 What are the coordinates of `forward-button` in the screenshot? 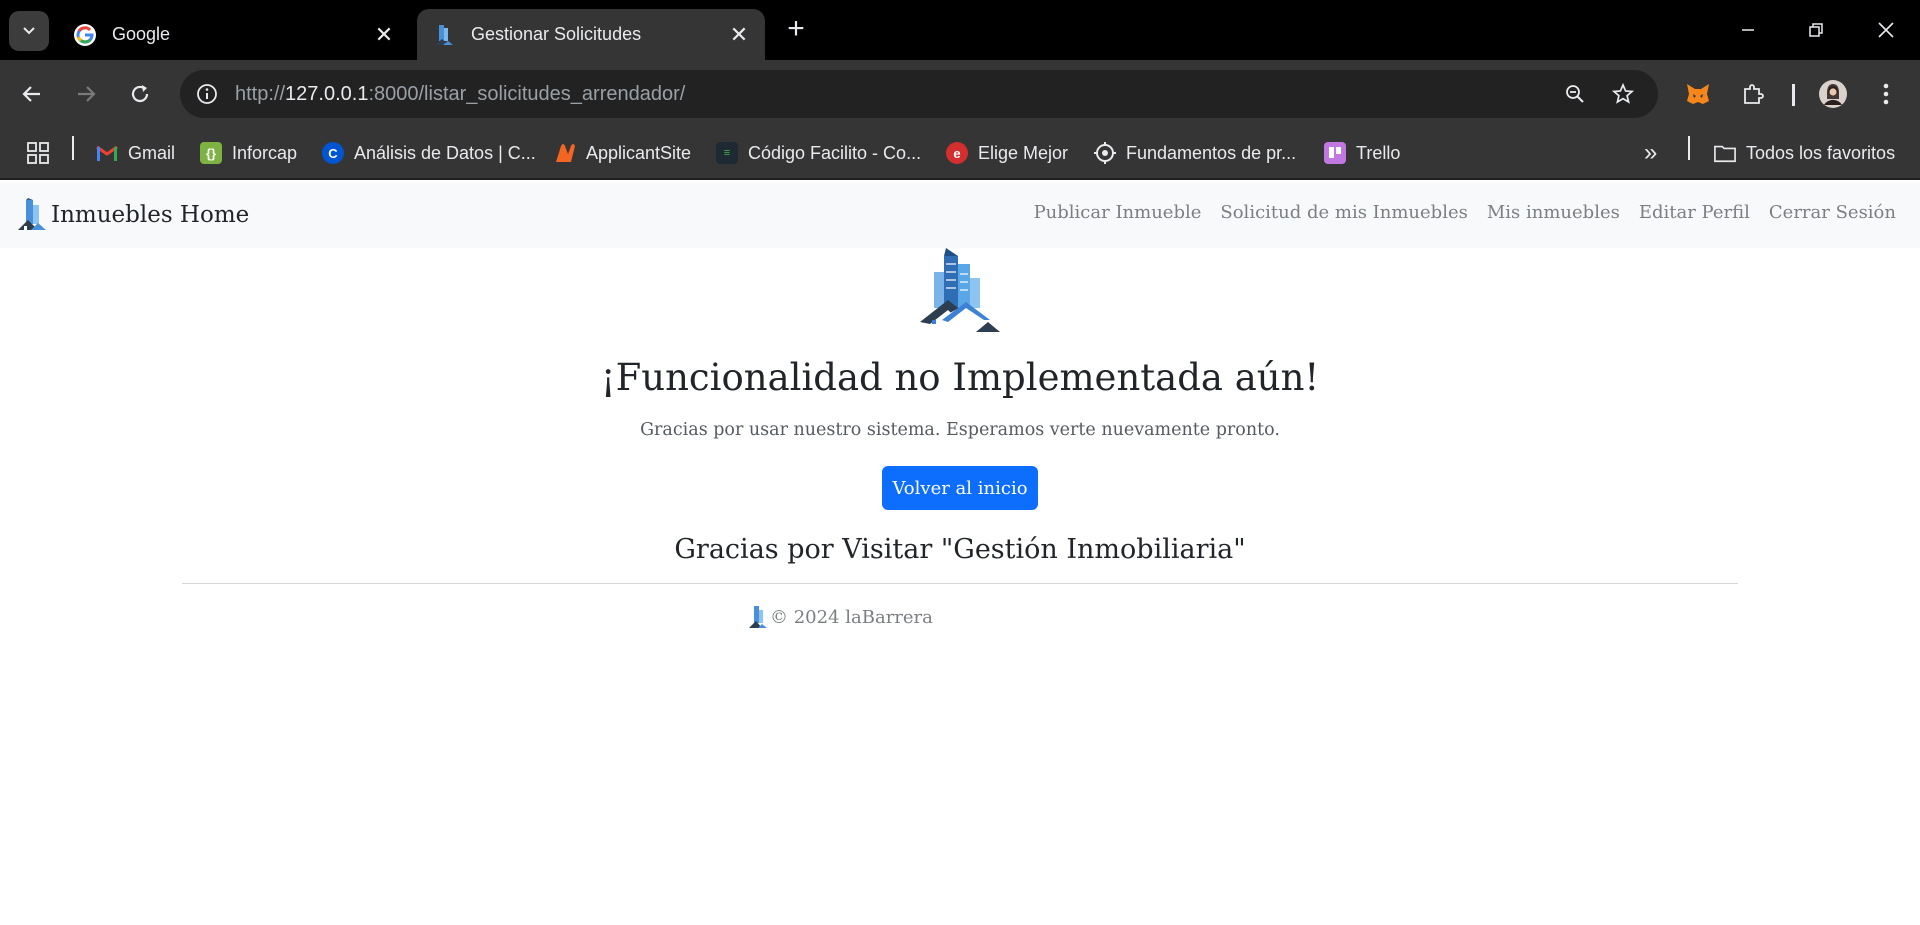 It's located at (86, 94).